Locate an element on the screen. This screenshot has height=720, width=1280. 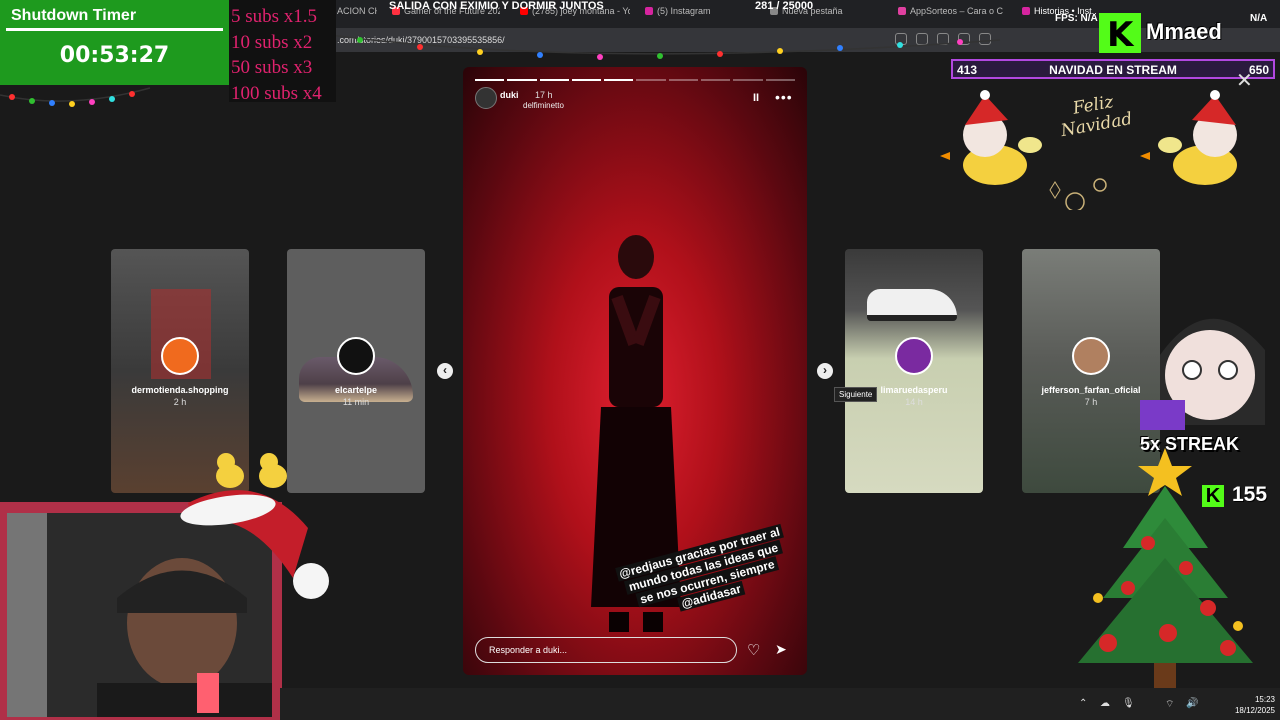
story-username: elcartelpe is located at coordinates (356, 390).